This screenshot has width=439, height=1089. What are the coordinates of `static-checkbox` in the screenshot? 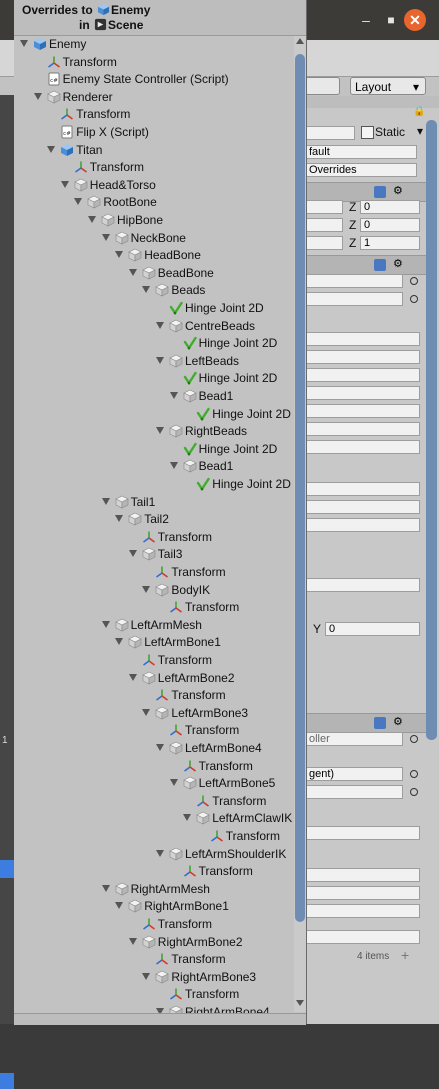 It's located at (367, 132).